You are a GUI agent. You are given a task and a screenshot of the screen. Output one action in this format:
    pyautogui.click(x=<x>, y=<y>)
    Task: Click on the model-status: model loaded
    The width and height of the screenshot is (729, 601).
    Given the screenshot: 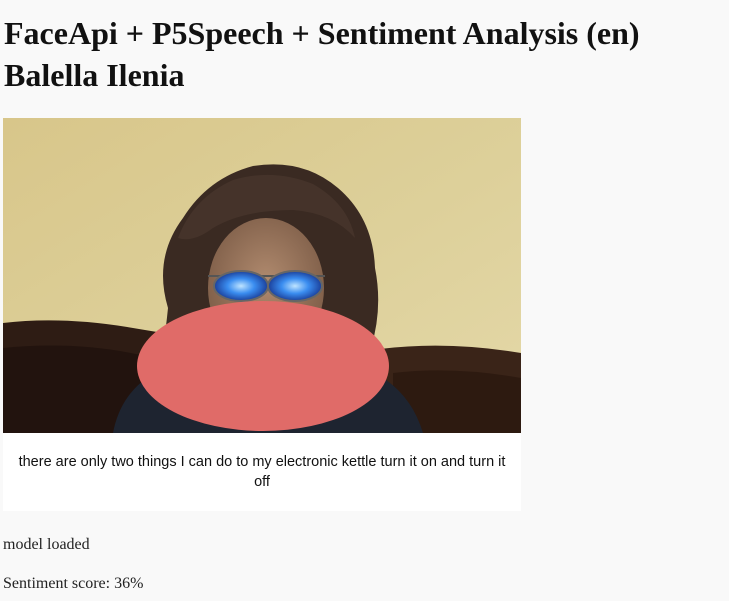 What is the action you would take?
    pyautogui.click(x=46, y=544)
    